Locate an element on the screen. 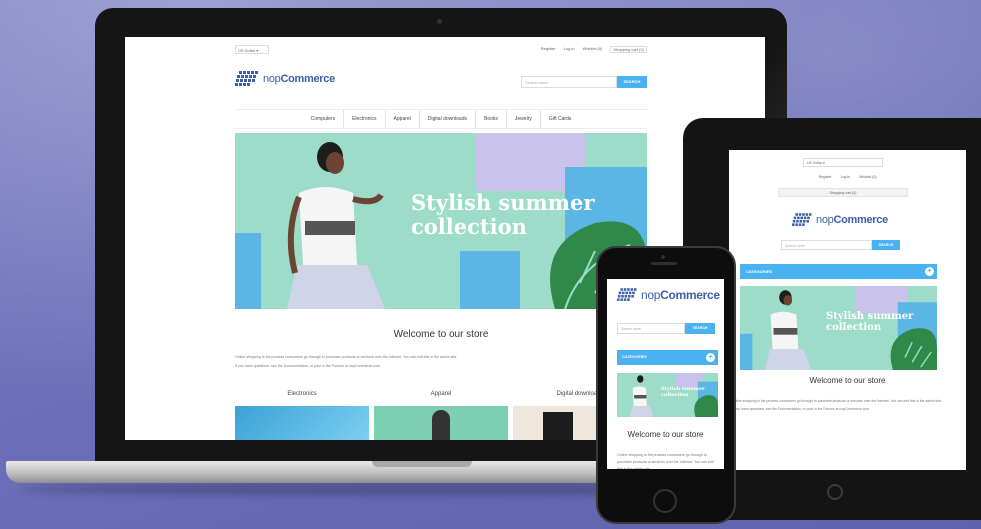 The height and width of the screenshot is (529, 981). category-title: Electronics is located at coordinates (302, 394).